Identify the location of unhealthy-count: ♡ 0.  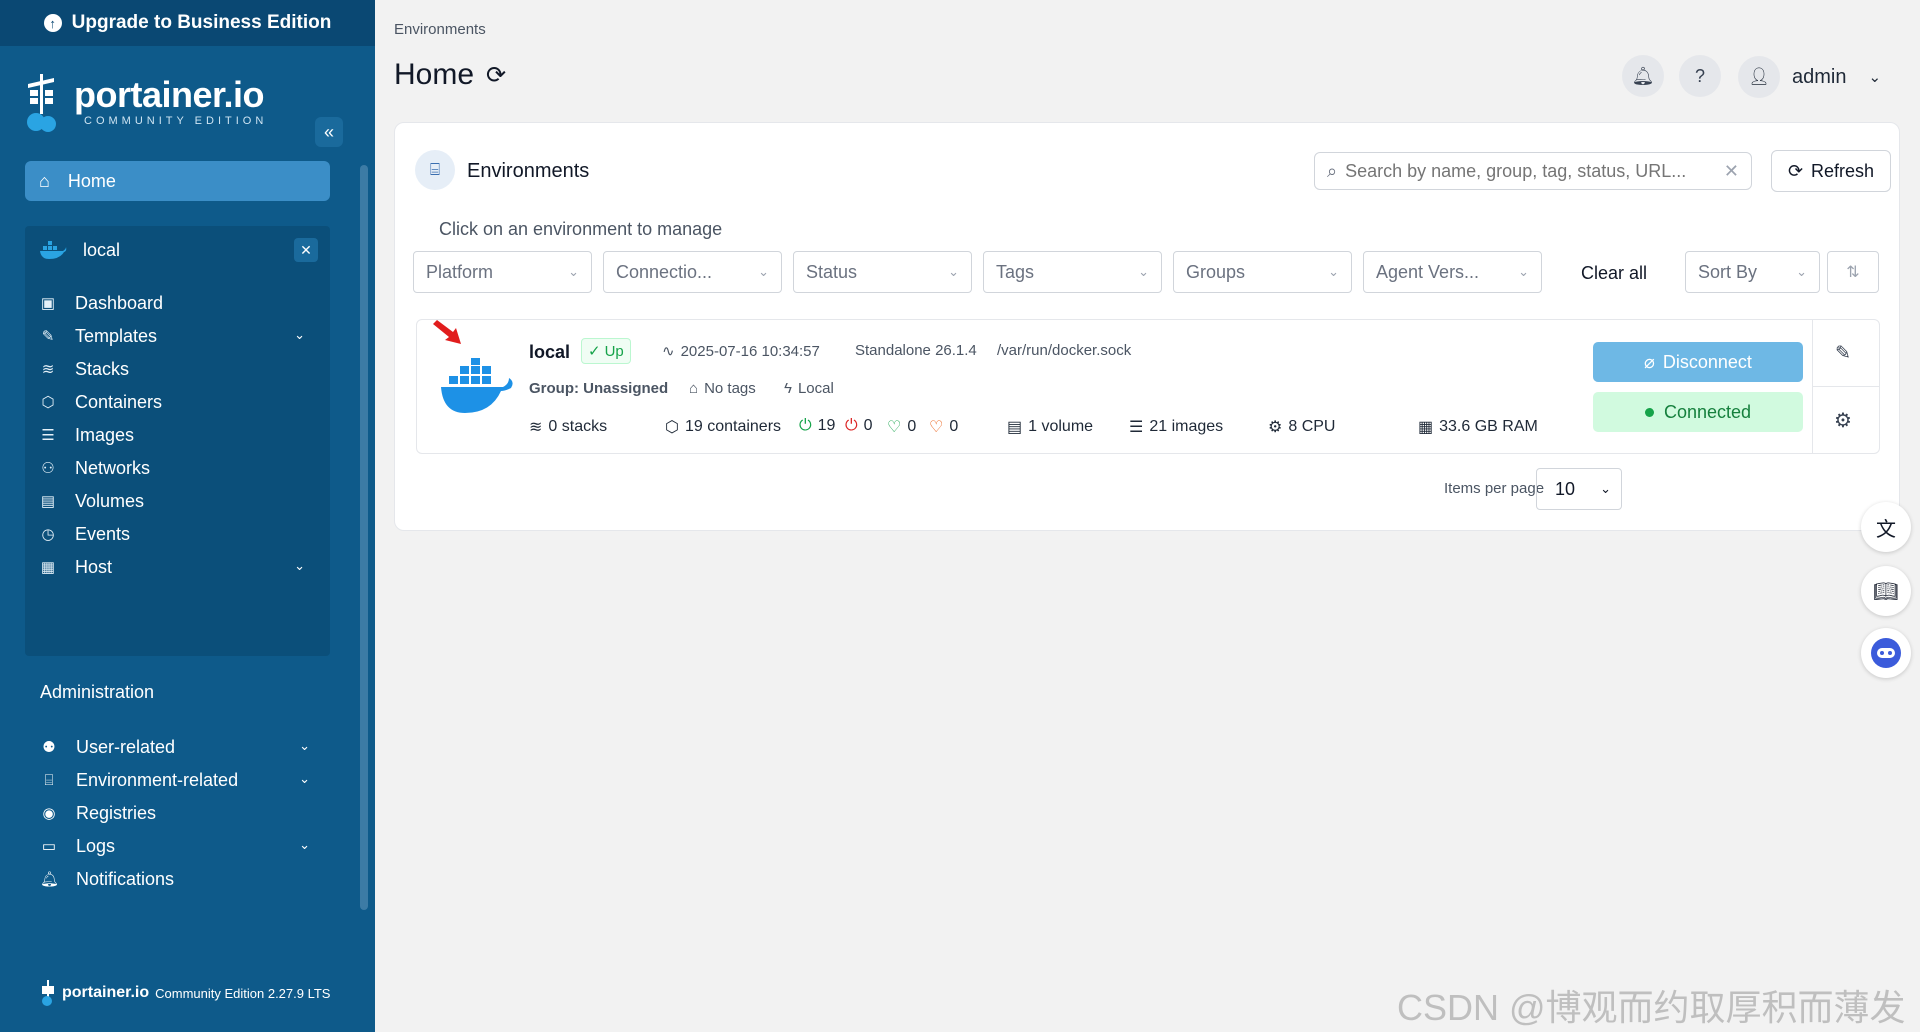
(943, 427).